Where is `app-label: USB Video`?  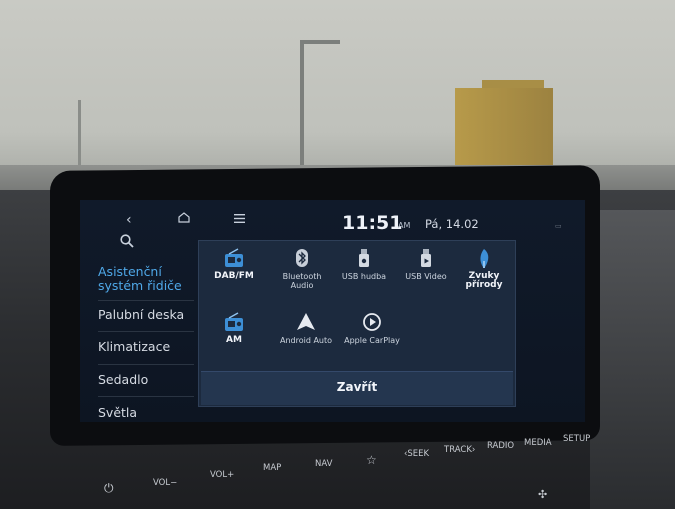 app-label: USB Video is located at coordinates (426, 276).